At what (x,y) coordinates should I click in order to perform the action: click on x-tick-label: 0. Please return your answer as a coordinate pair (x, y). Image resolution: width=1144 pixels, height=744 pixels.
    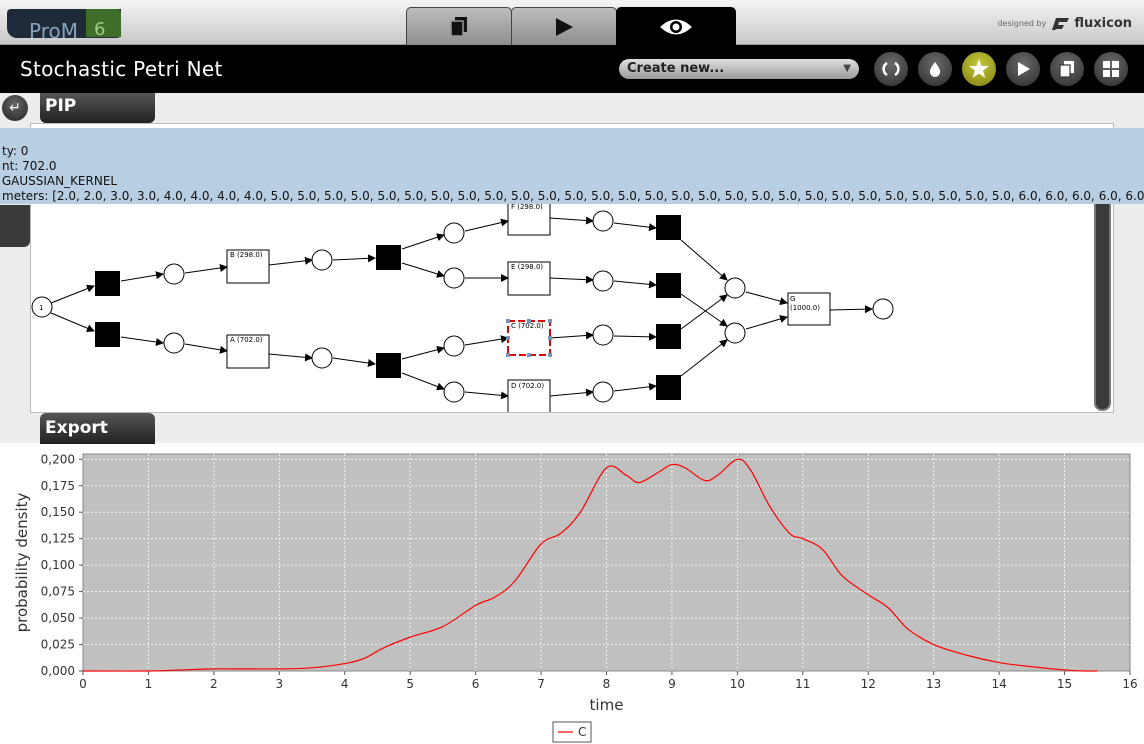
    Looking at the image, I should click on (83, 684).